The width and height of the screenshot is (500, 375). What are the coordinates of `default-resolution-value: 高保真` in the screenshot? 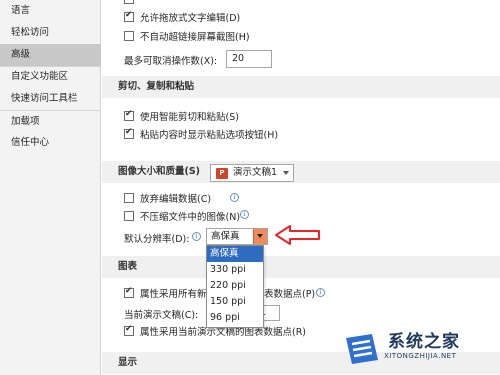 It's located at (225, 236).